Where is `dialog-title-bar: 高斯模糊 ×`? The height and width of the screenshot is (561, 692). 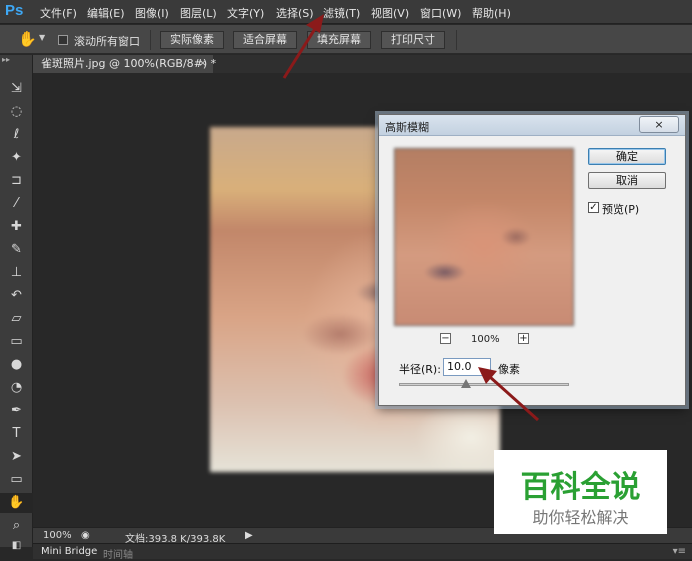 dialog-title-bar: 高斯模糊 × is located at coordinates (532, 125).